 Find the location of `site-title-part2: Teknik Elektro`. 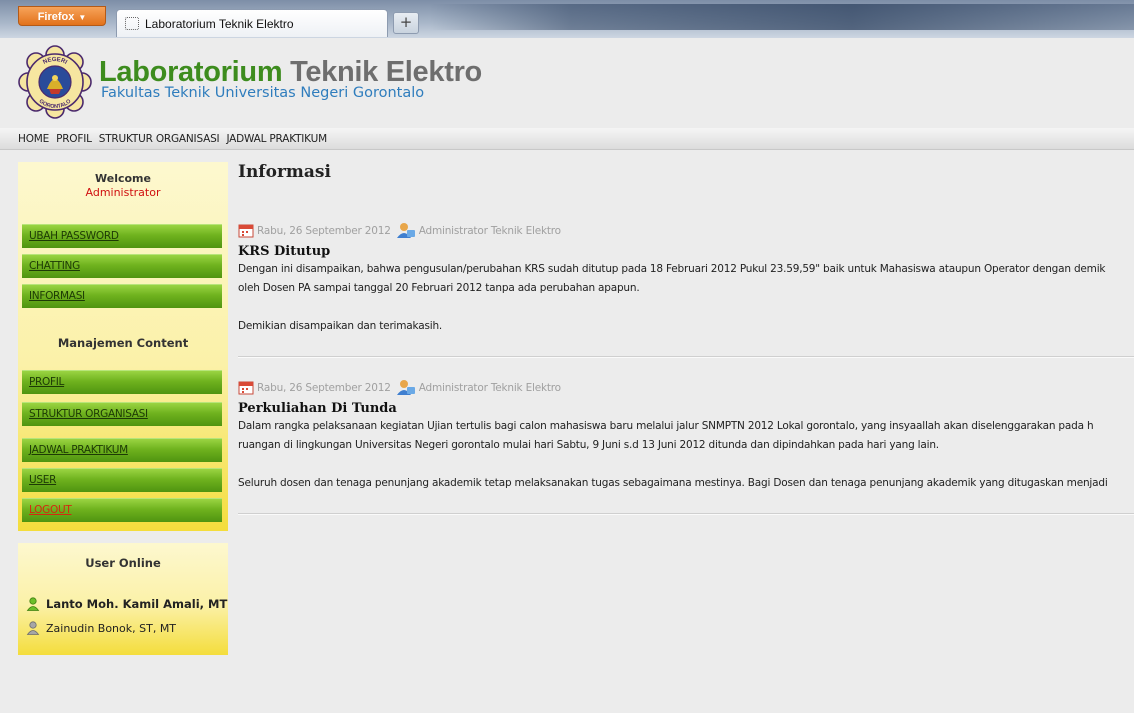

site-title-part2: Teknik Elektro is located at coordinates (386, 72).